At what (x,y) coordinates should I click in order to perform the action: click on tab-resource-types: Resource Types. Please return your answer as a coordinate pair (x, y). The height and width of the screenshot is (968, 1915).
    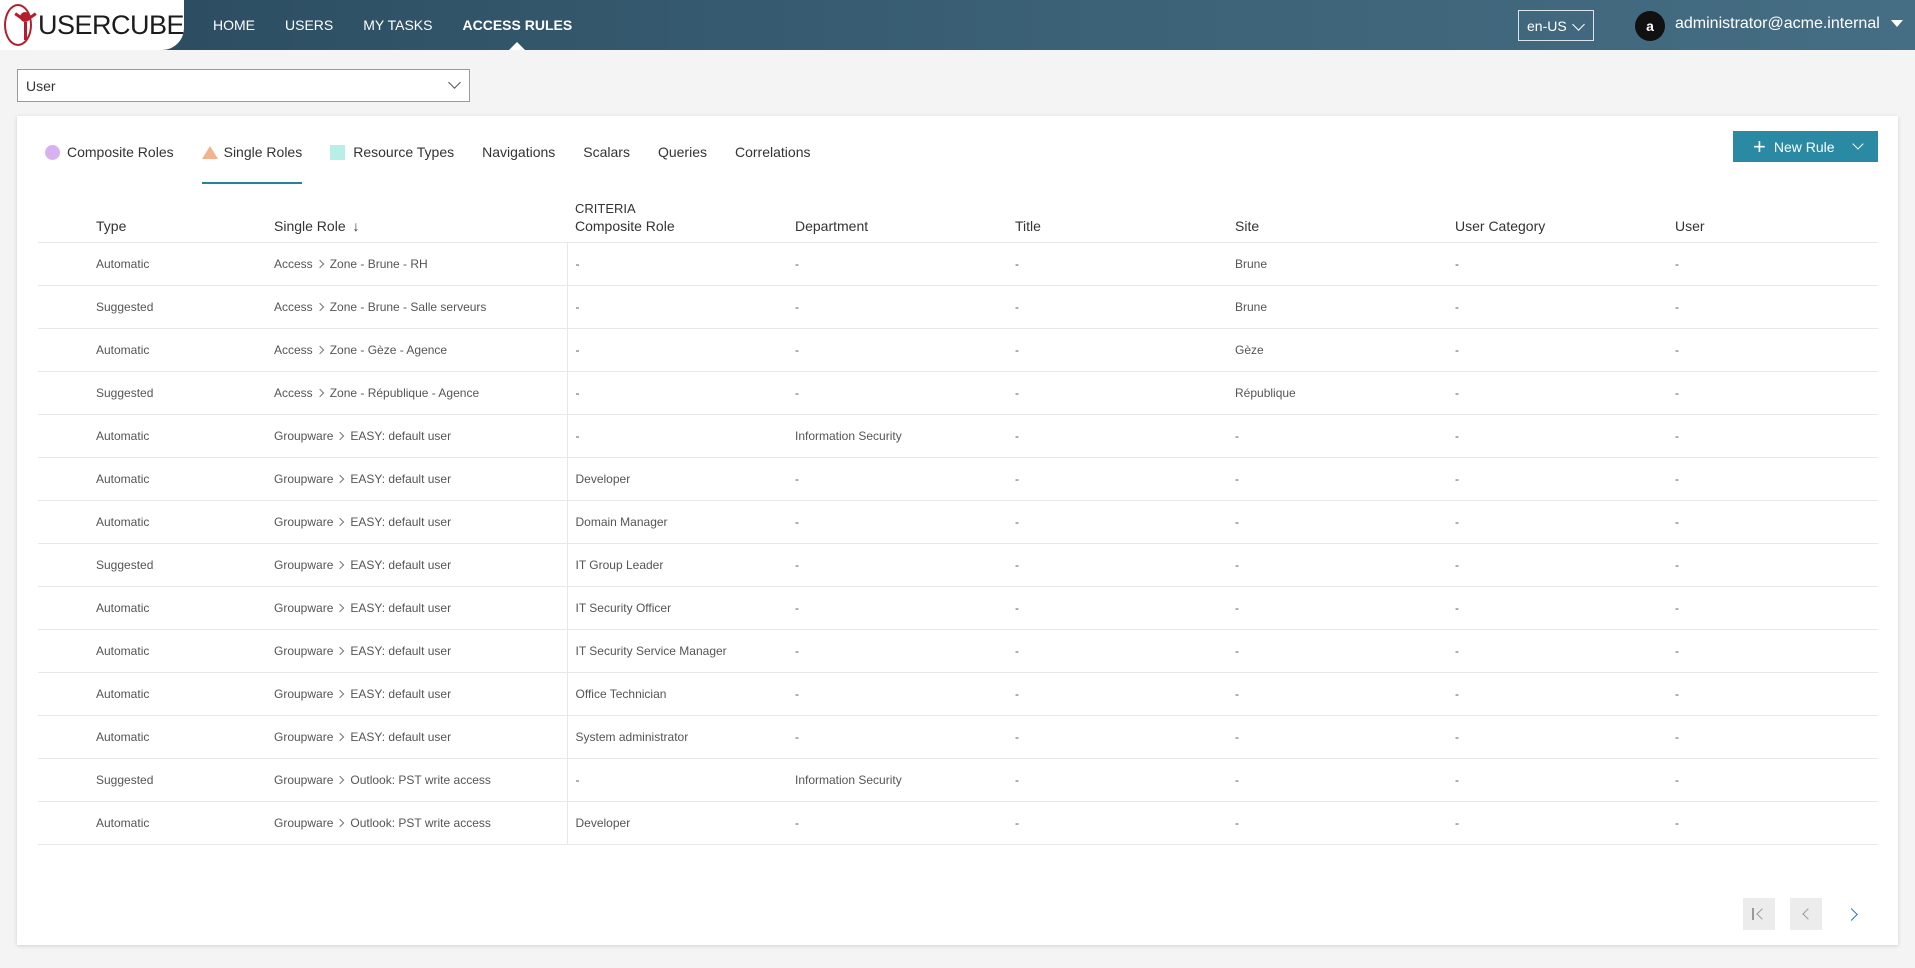
    Looking at the image, I should click on (392, 164).